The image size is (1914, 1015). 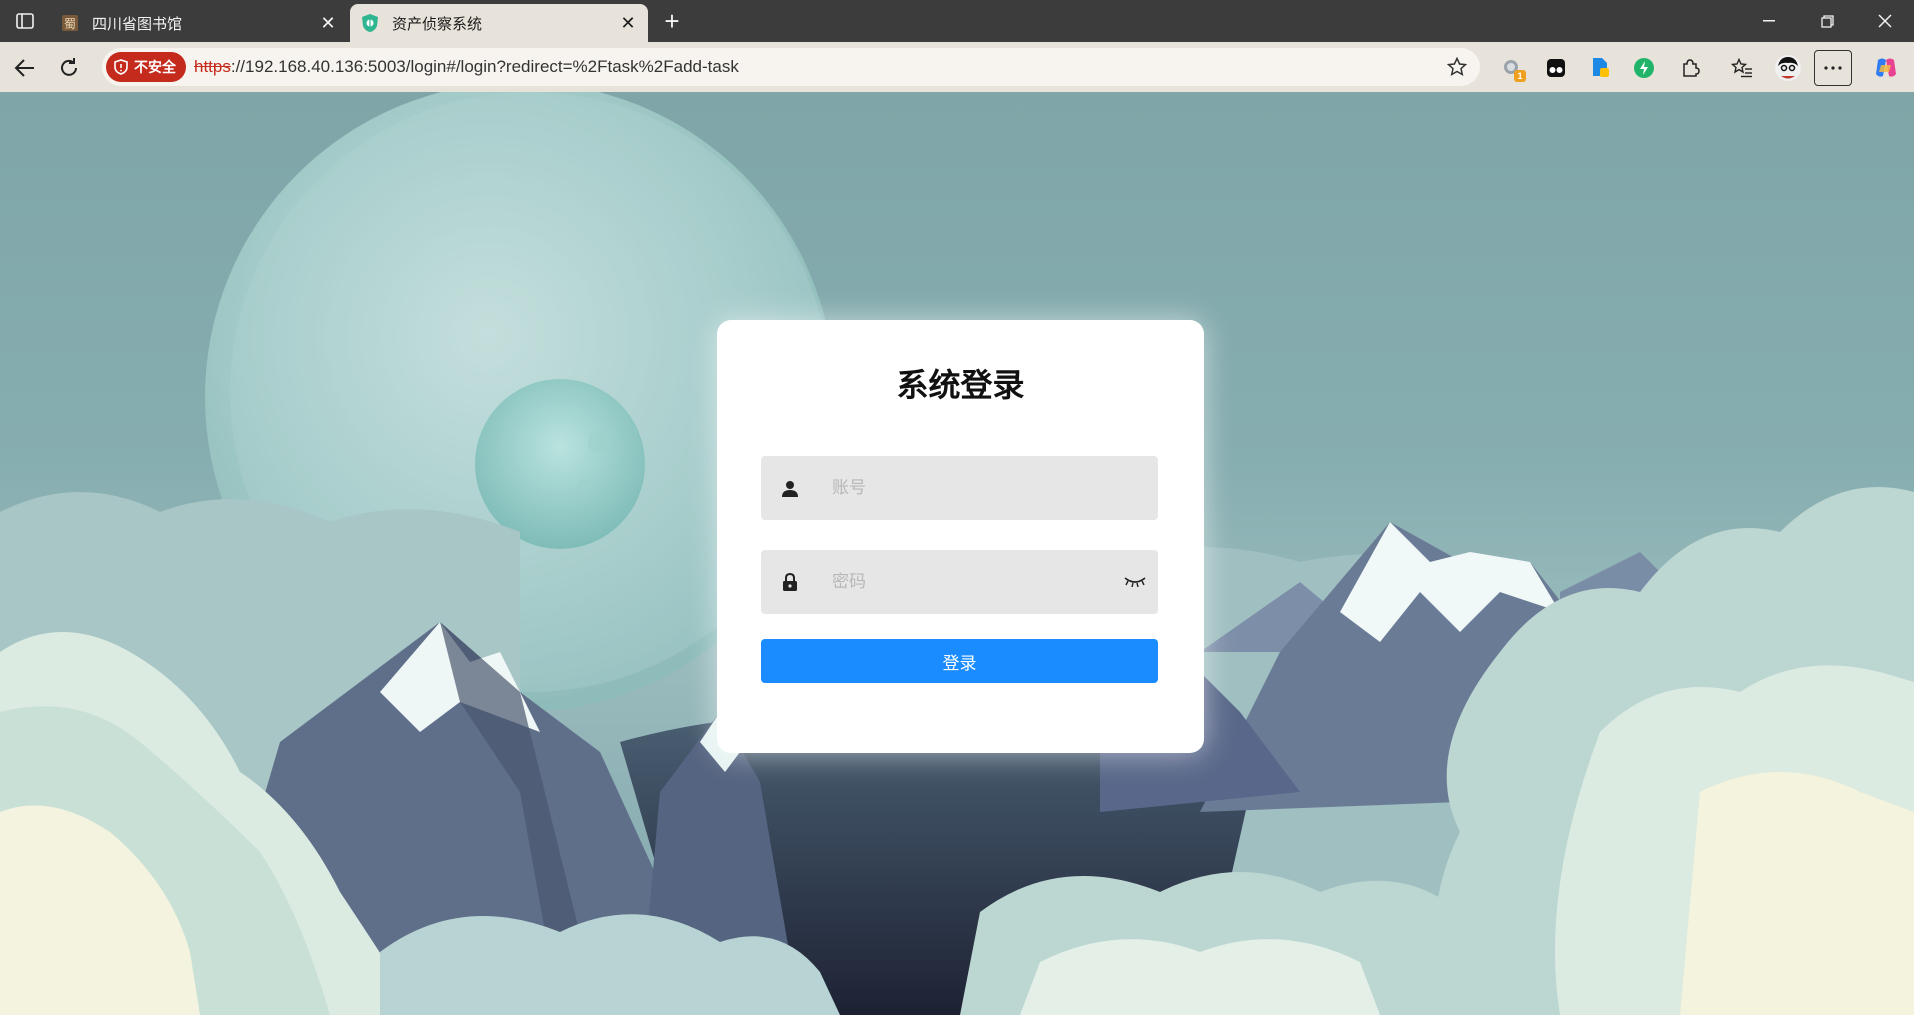 I want to click on new-tab-button: +, so click(x=672, y=21).